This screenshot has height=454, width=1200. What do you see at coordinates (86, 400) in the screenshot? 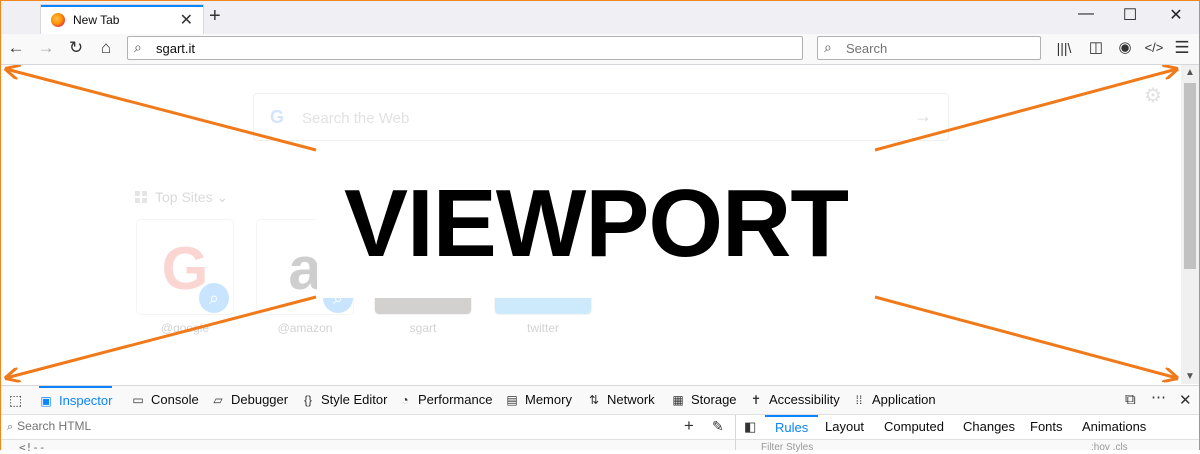
I see `tab-label: Inspector` at bounding box center [86, 400].